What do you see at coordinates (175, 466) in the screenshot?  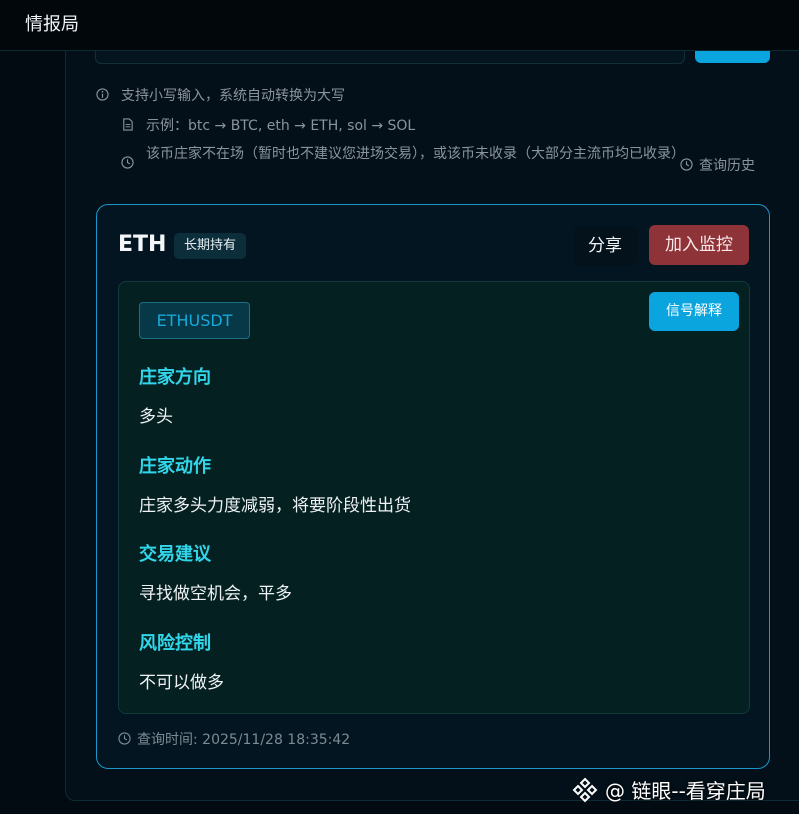 I see `section-title-action: 庄家动作` at bounding box center [175, 466].